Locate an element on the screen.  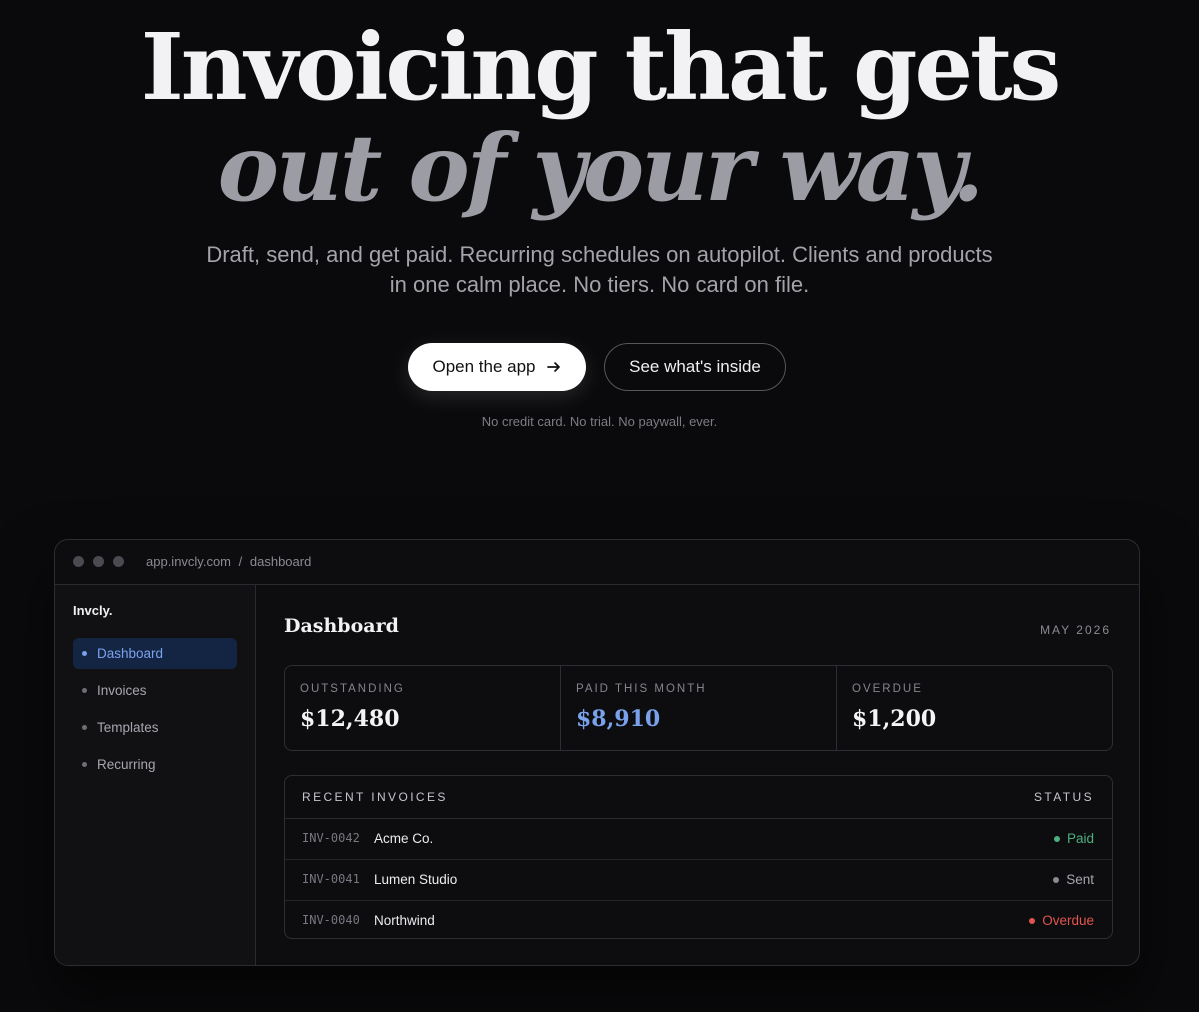
stat-value: $1,200 is located at coordinates (894, 719).